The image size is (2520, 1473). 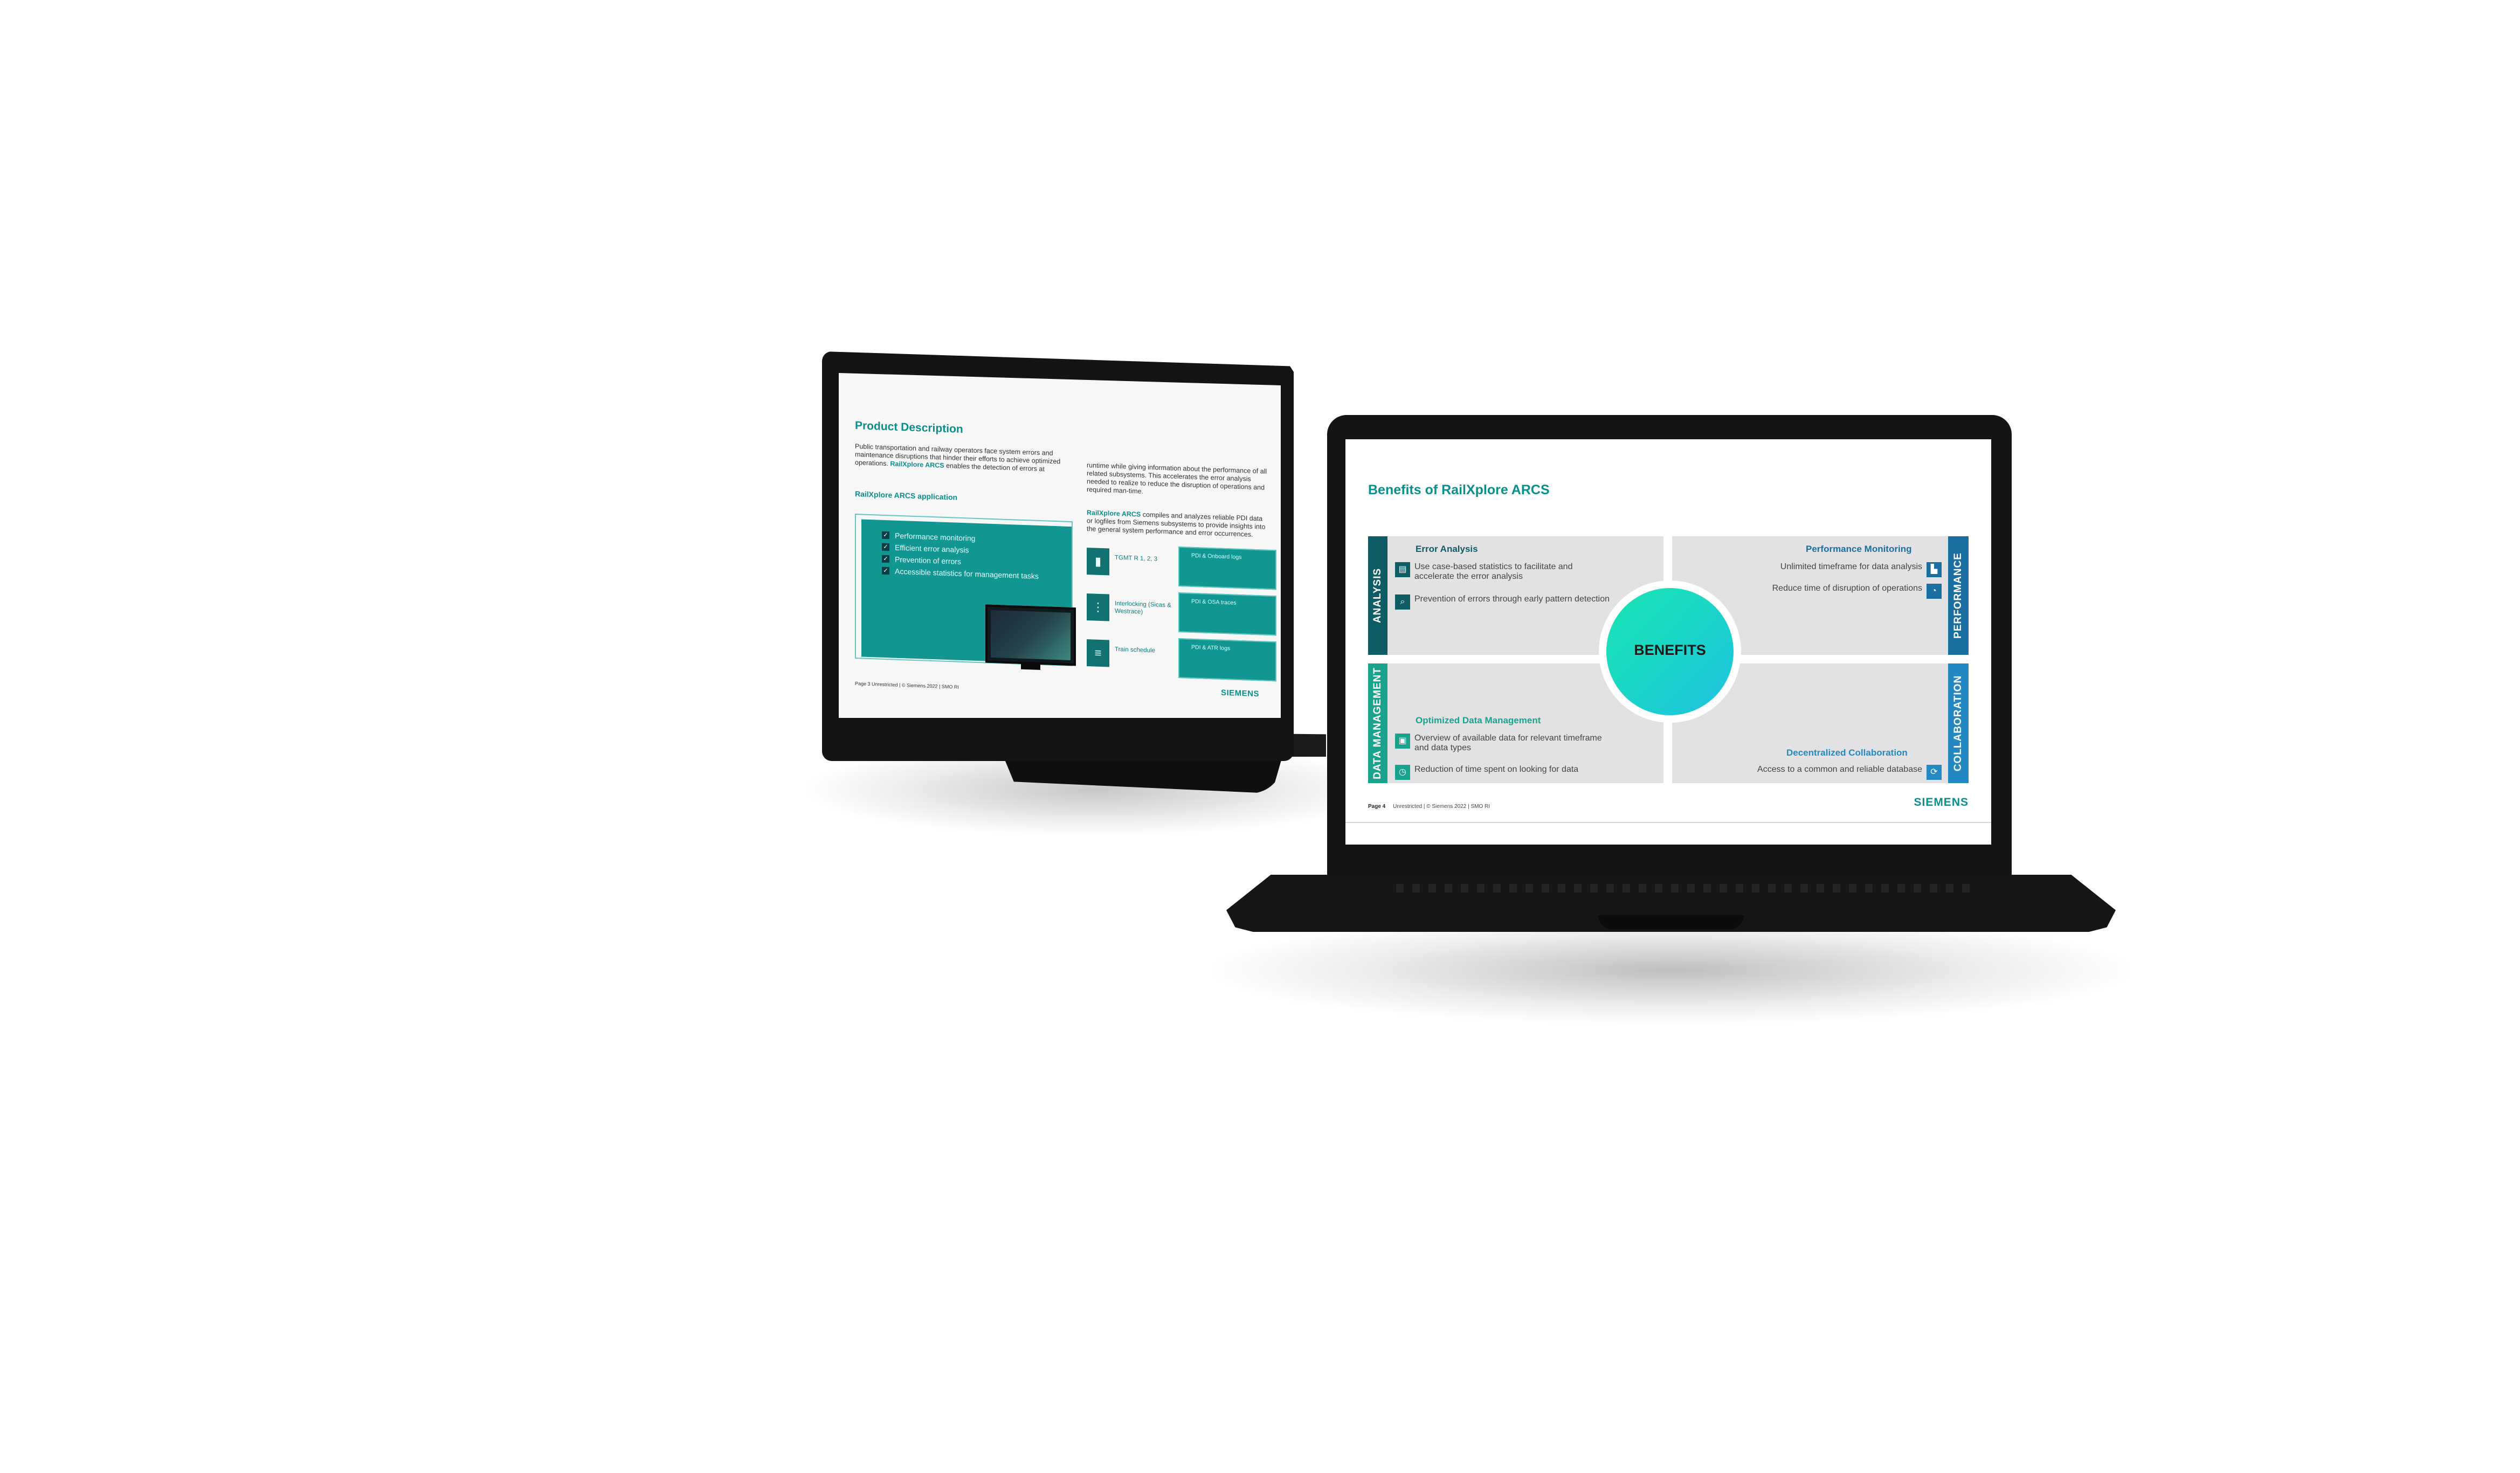 What do you see at coordinates (1447, 549) in the screenshot?
I see `error-analysis-heading: Error Analysis` at bounding box center [1447, 549].